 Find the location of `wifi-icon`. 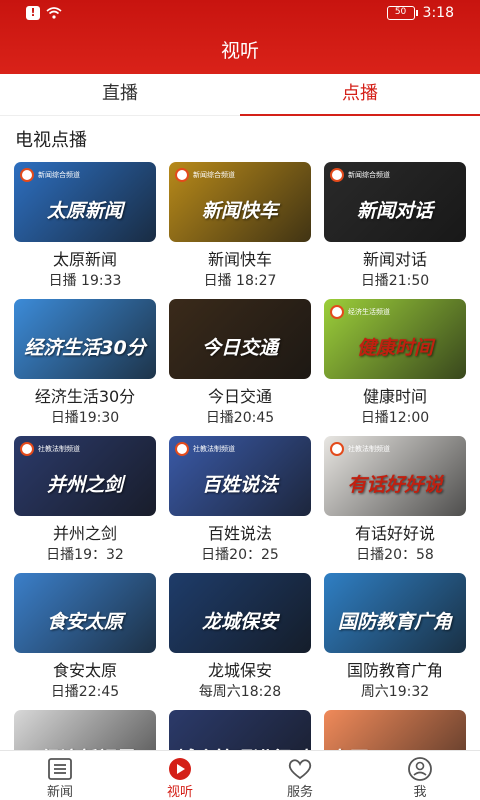

wifi-icon is located at coordinates (54, 13).